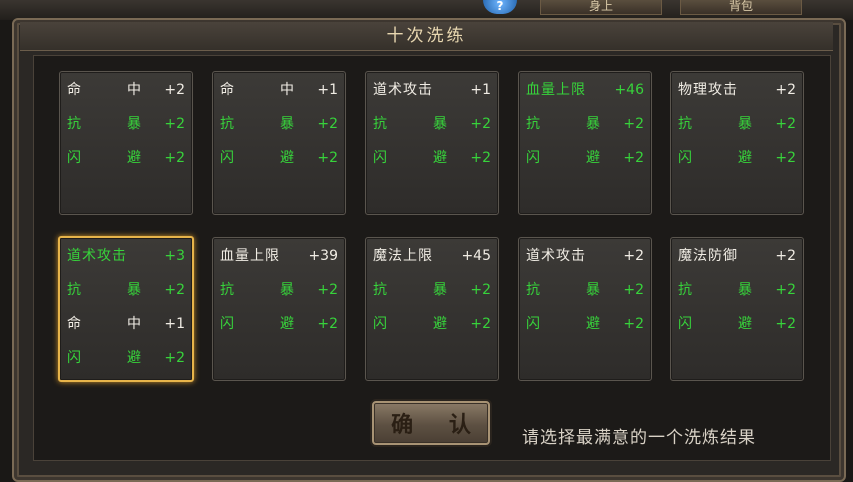 The image size is (853, 482). Describe the element at coordinates (432, 256) in the screenshot. I see `stat-row: 魔法上限 +45` at that location.